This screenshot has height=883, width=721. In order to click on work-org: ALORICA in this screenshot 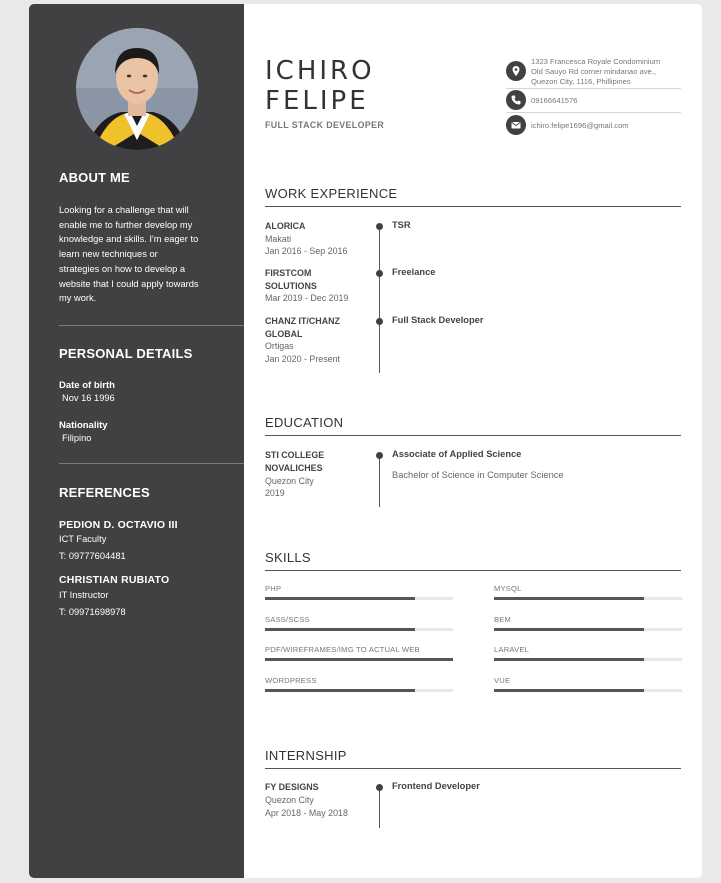, I will do `click(285, 226)`.